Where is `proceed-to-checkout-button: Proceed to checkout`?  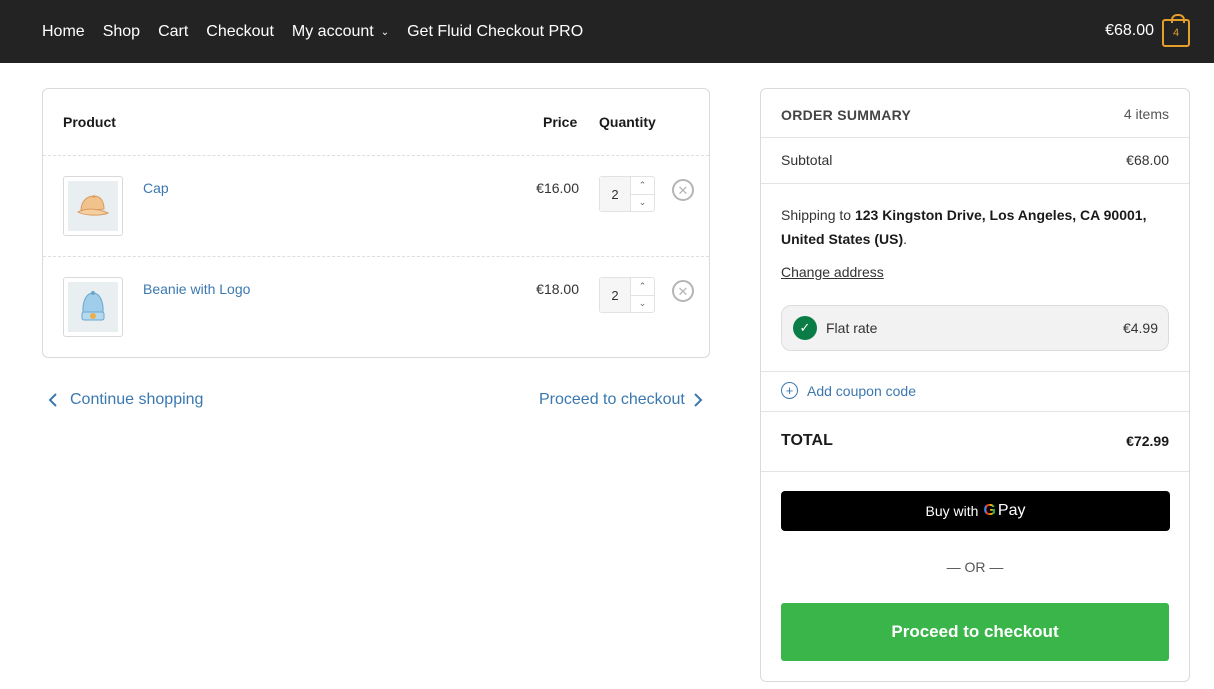
proceed-to-checkout-button: Proceed to checkout is located at coordinates (975, 632).